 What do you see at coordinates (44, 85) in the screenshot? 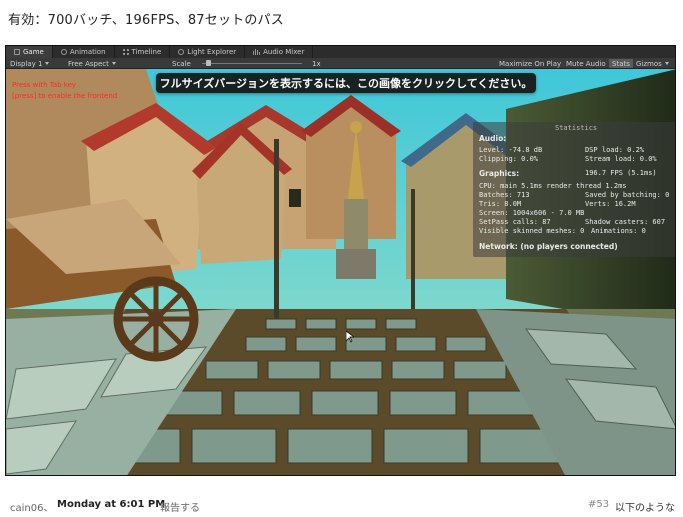
I see `debug-text-line-1: Press with Tab key` at bounding box center [44, 85].